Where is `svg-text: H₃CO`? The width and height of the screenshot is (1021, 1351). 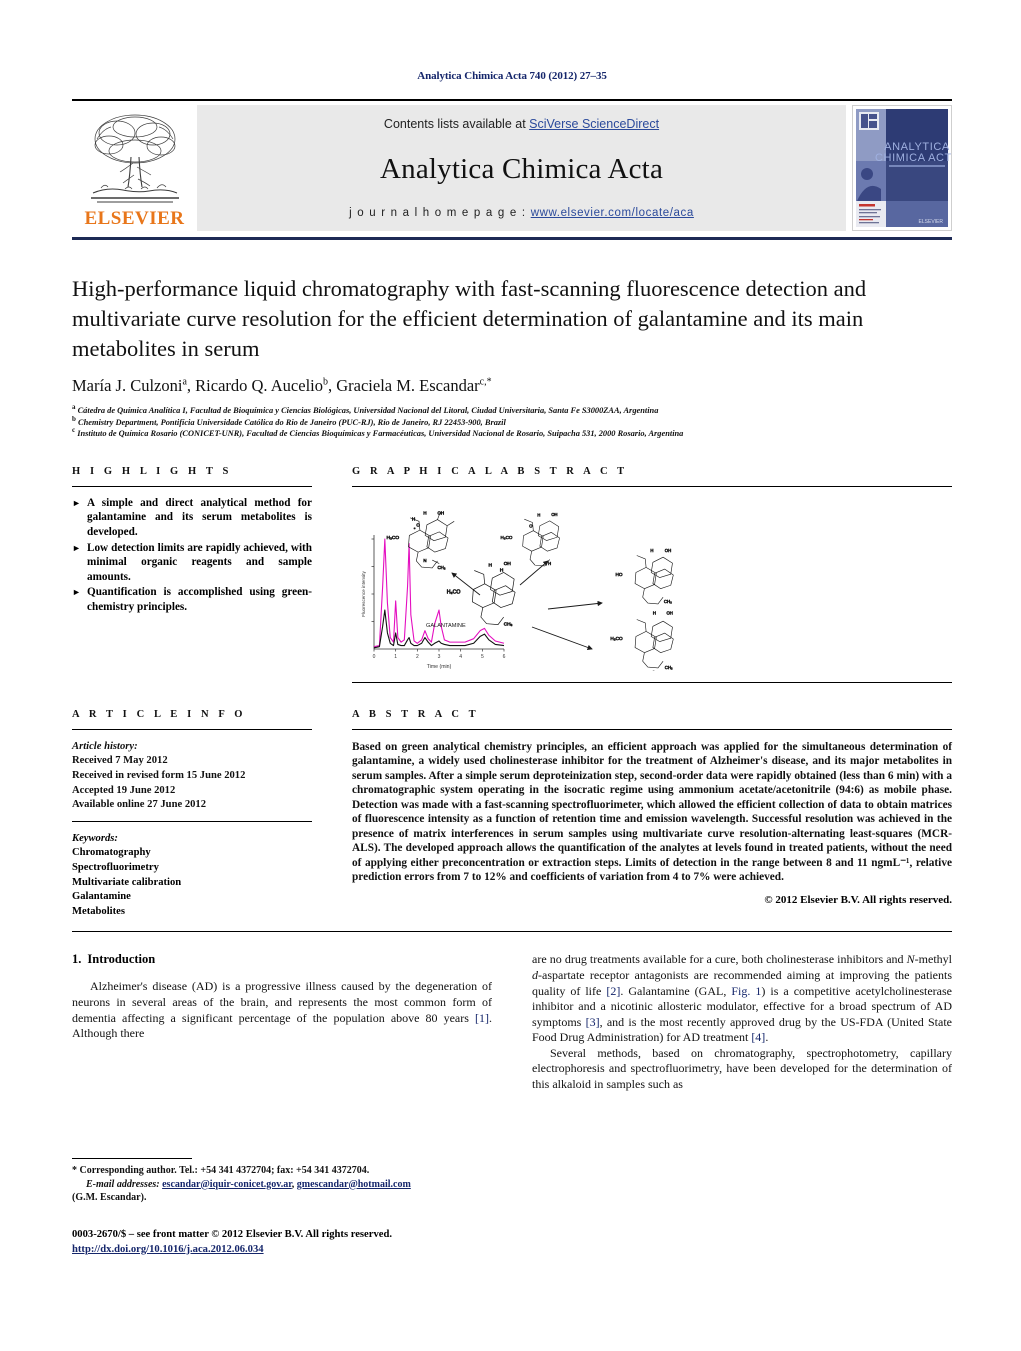
svg-text: H₃CO is located at coordinates (507, 537).